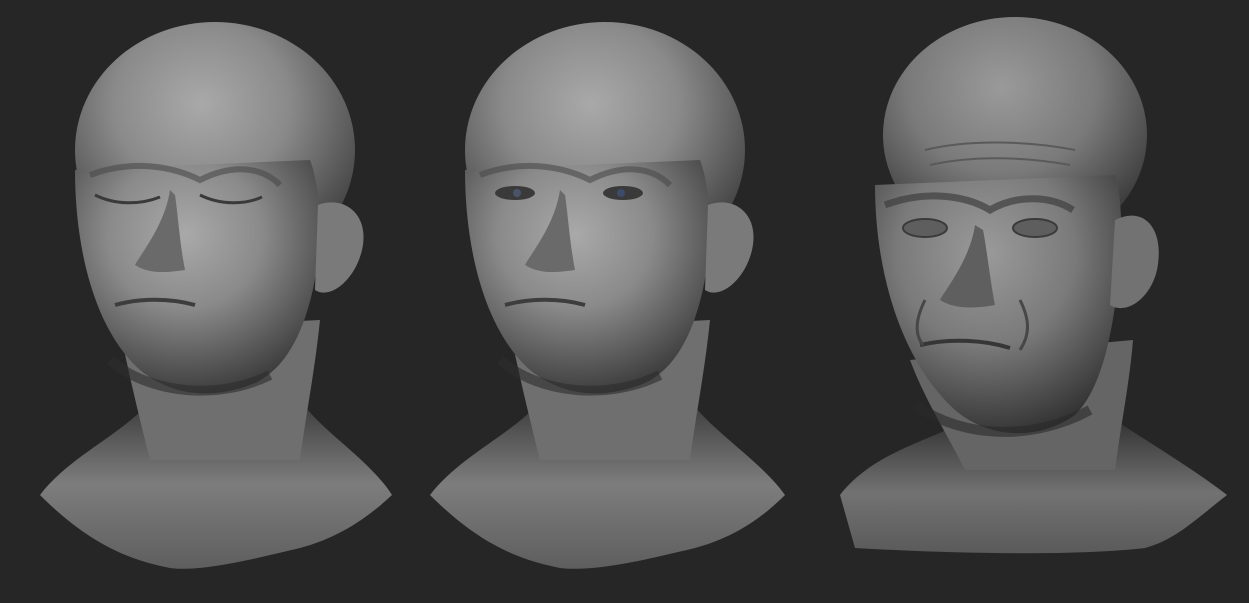 This screenshot has width=1249, height=603. Describe the element at coordinates (517, 193) in the screenshot. I see `iris-left` at that location.